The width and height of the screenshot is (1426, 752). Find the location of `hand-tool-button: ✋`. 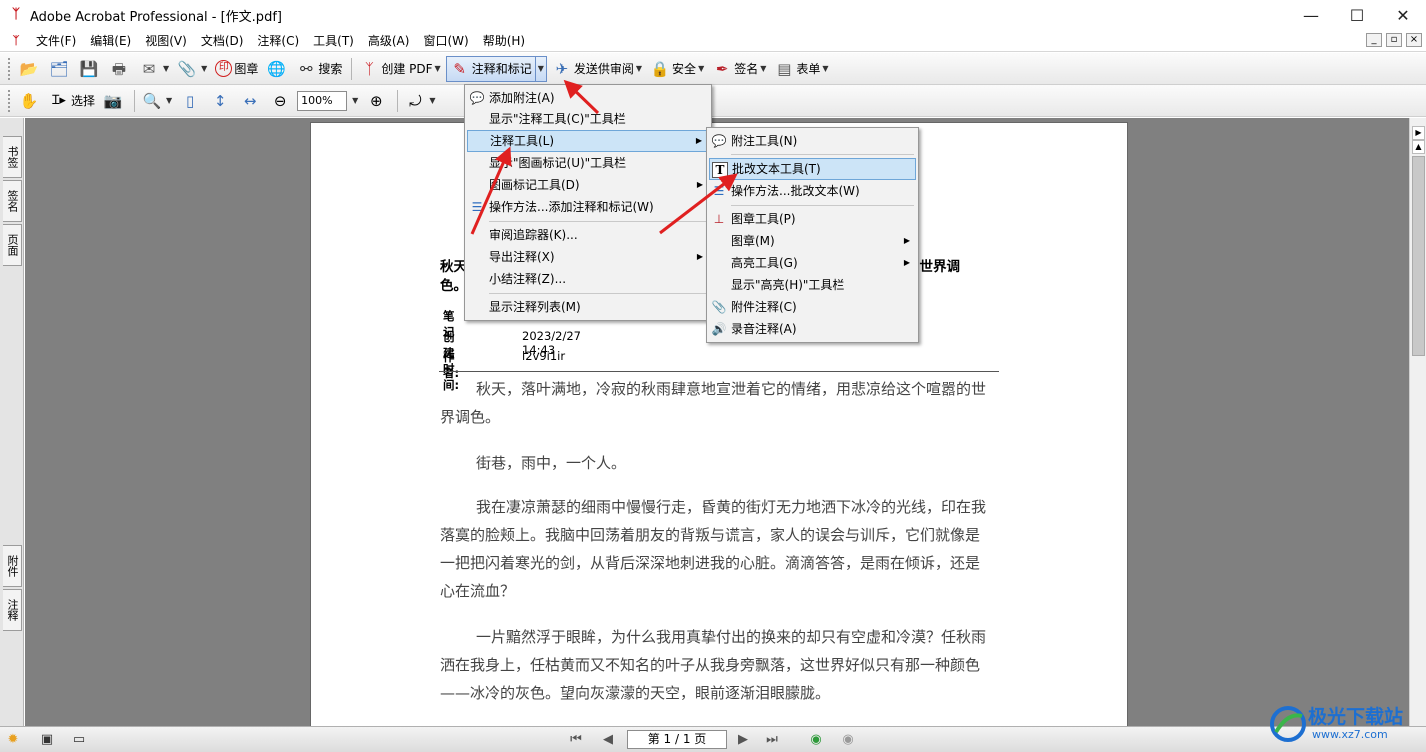

hand-tool-button: ✋ is located at coordinates (30, 101).